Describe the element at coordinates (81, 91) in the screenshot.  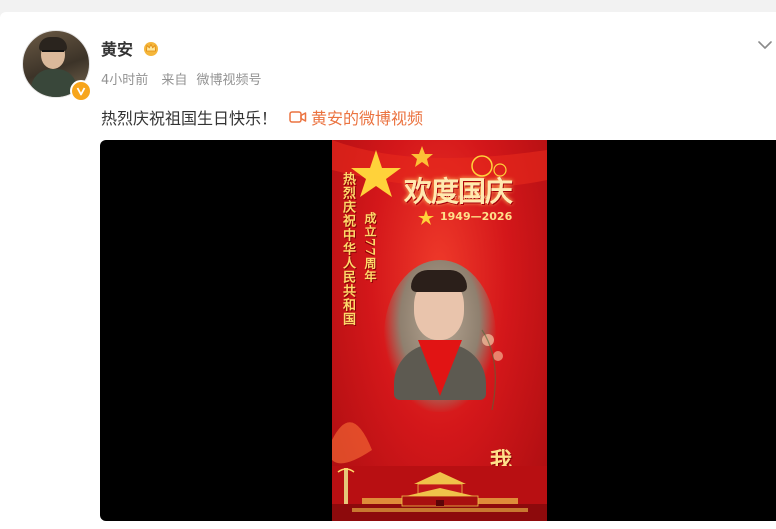
I see `verified-icon` at that location.